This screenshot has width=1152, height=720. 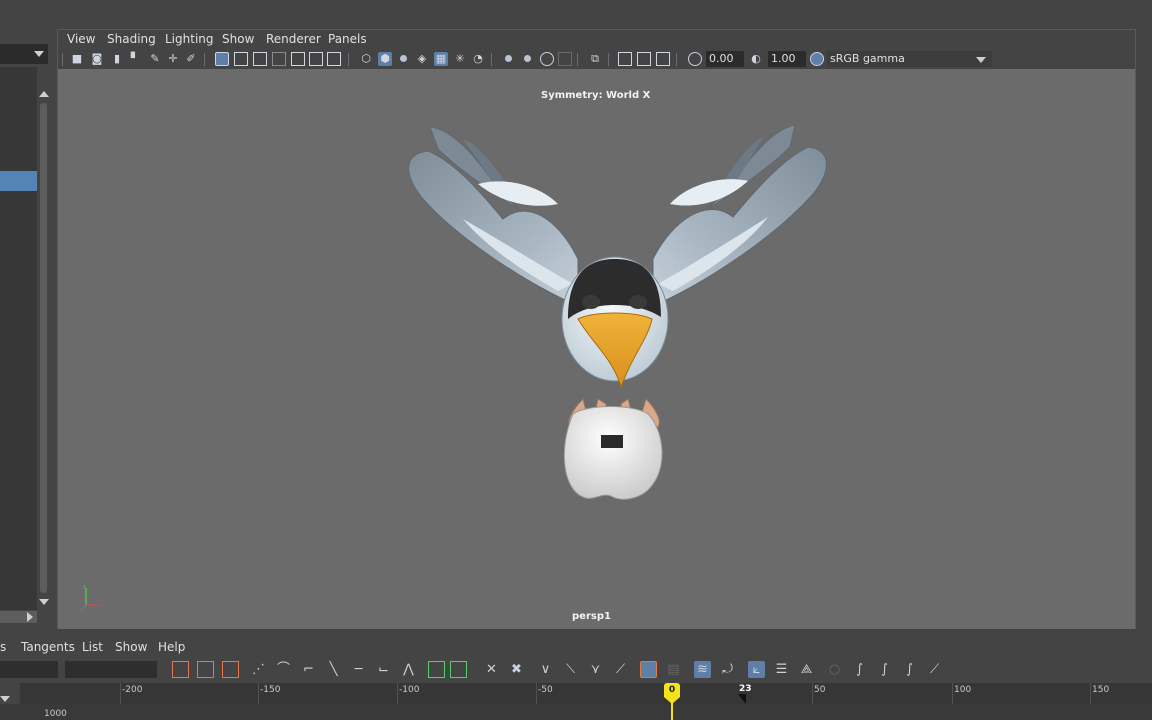 What do you see at coordinates (3, 647) in the screenshot?
I see `menu-keys-partial: s` at bounding box center [3, 647].